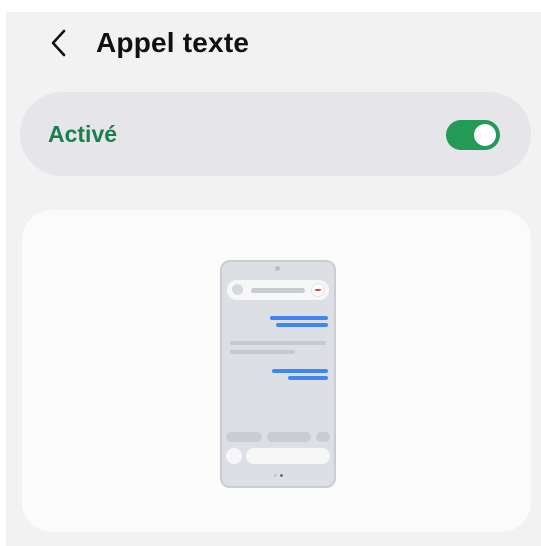 Image resolution: width=541 pixels, height=546 pixels. What do you see at coordinates (485, 135) in the screenshot?
I see `switch-knob` at bounding box center [485, 135].